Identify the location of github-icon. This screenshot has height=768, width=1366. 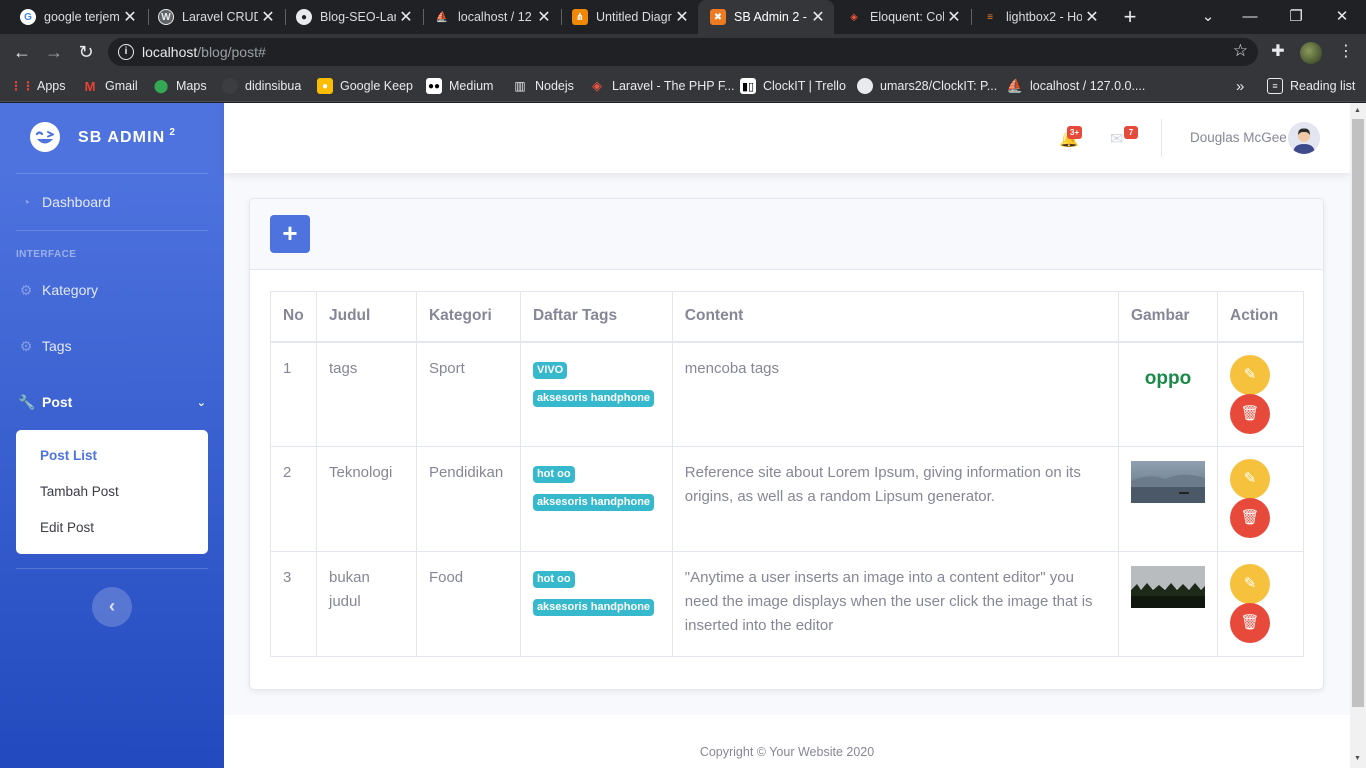
(865, 86).